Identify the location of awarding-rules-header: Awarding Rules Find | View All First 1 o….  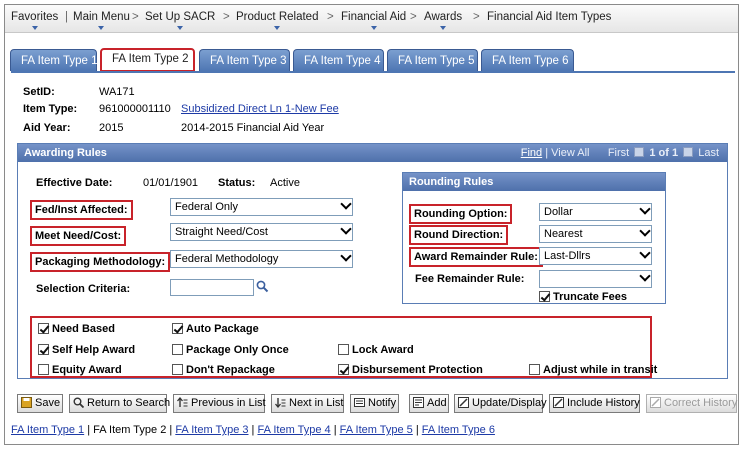
(372, 153).